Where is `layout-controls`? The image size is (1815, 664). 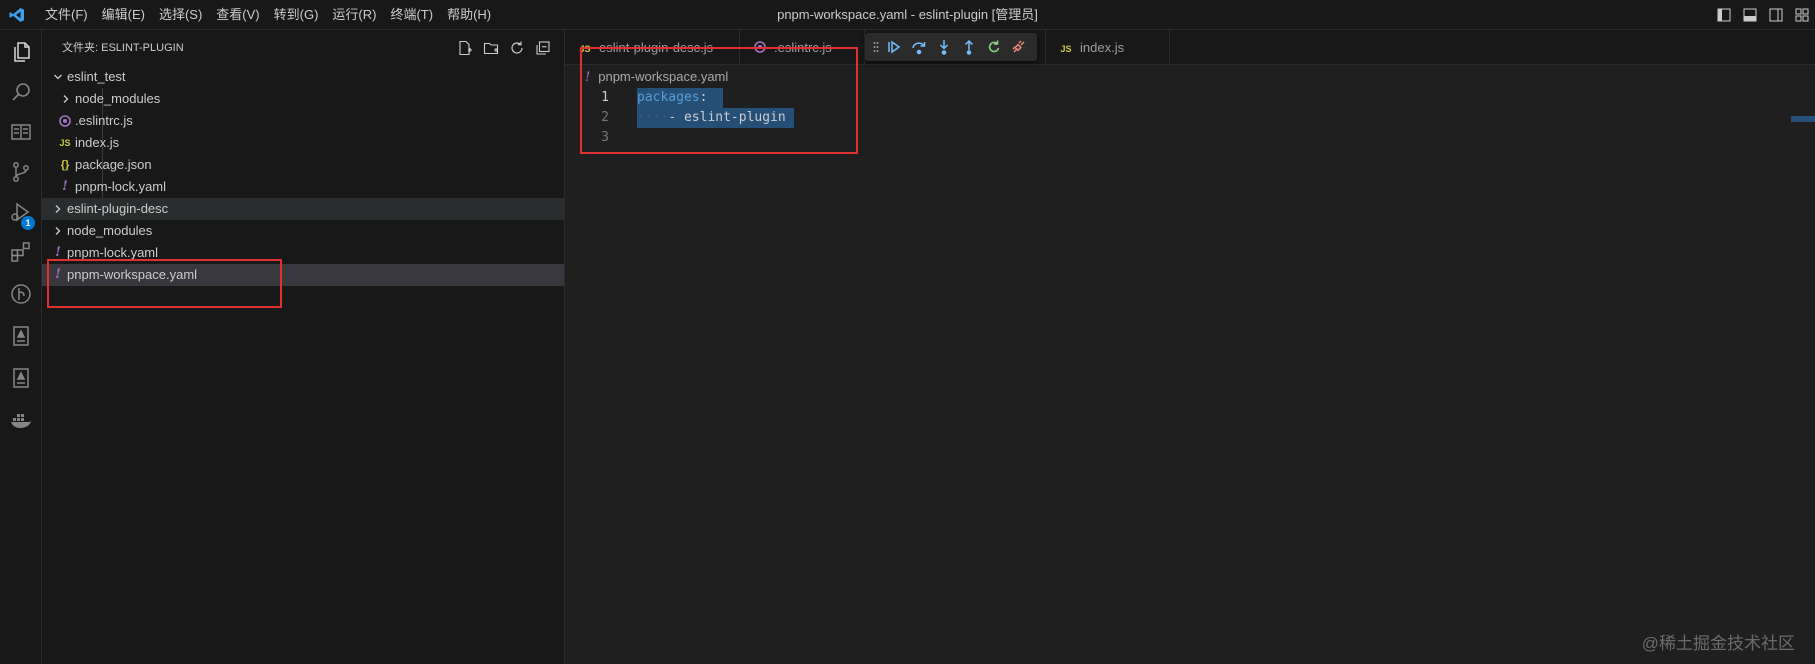 layout-controls is located at coordinates (1763, 15).